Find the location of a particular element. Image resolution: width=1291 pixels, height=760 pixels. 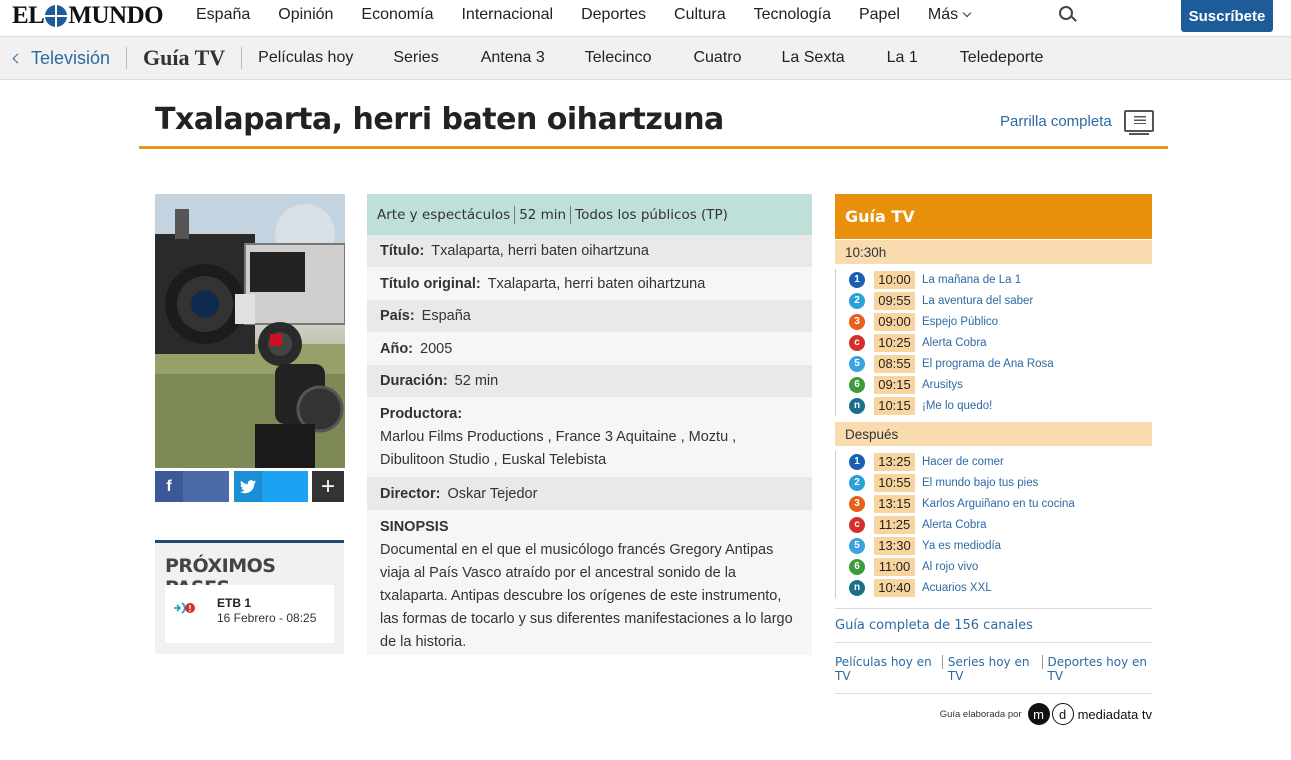

guide-credit: Guía elaborada por m d mediadata tv is located at coordinates (993, 714).